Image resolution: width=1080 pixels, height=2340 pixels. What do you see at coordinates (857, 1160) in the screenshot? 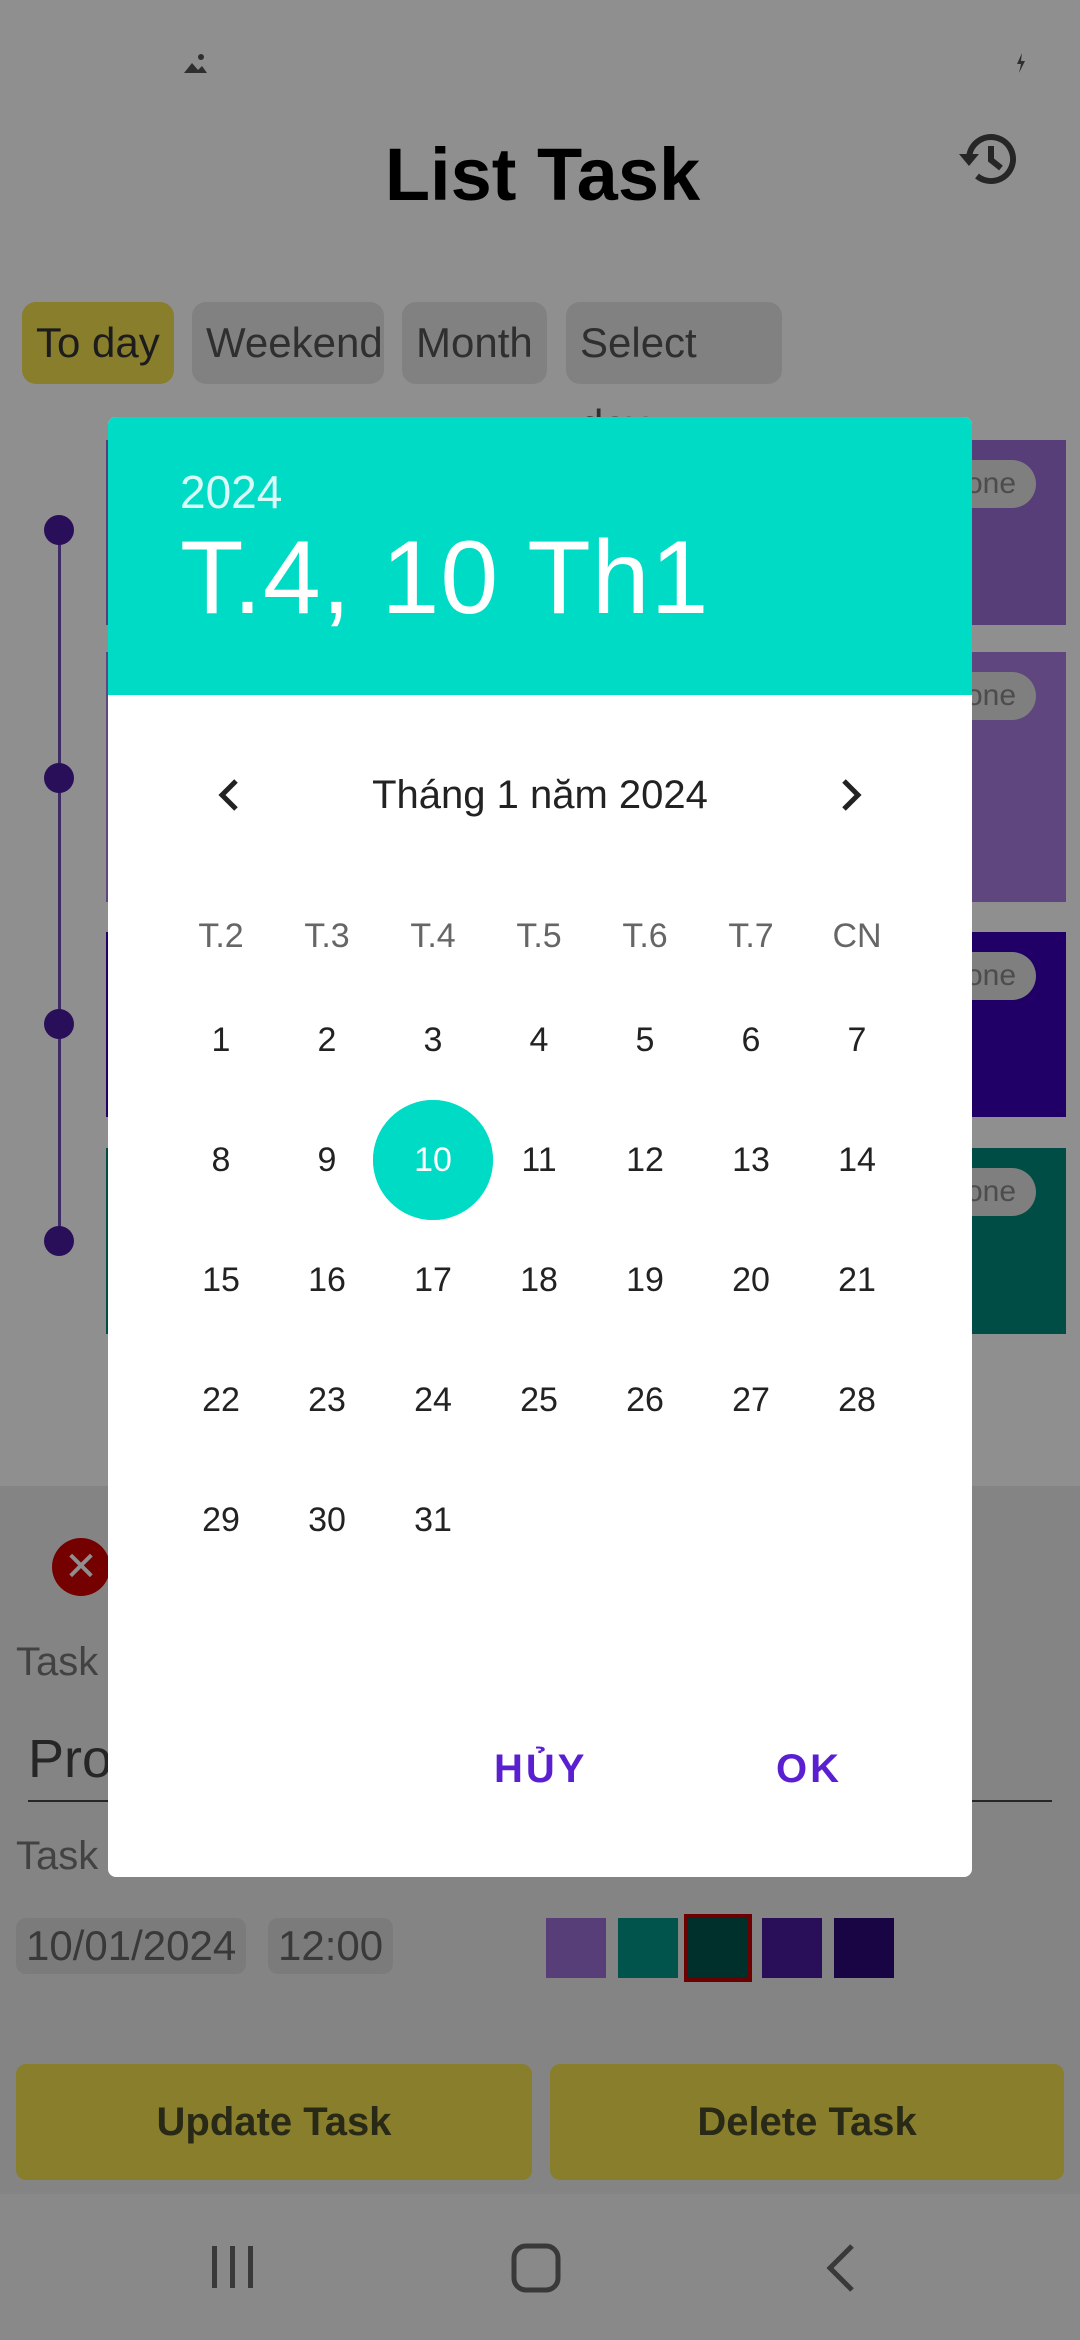
I see `calendar-day: 14` at bounding box center [857, 1160].